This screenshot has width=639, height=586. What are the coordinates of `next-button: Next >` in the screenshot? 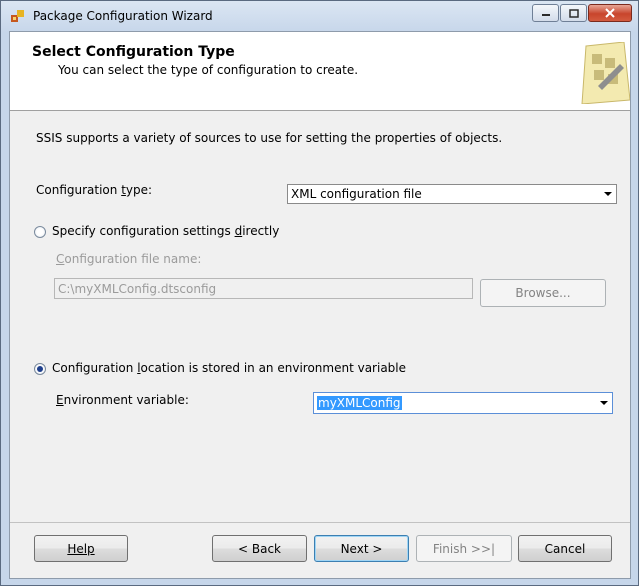 It's located at (361, 548).